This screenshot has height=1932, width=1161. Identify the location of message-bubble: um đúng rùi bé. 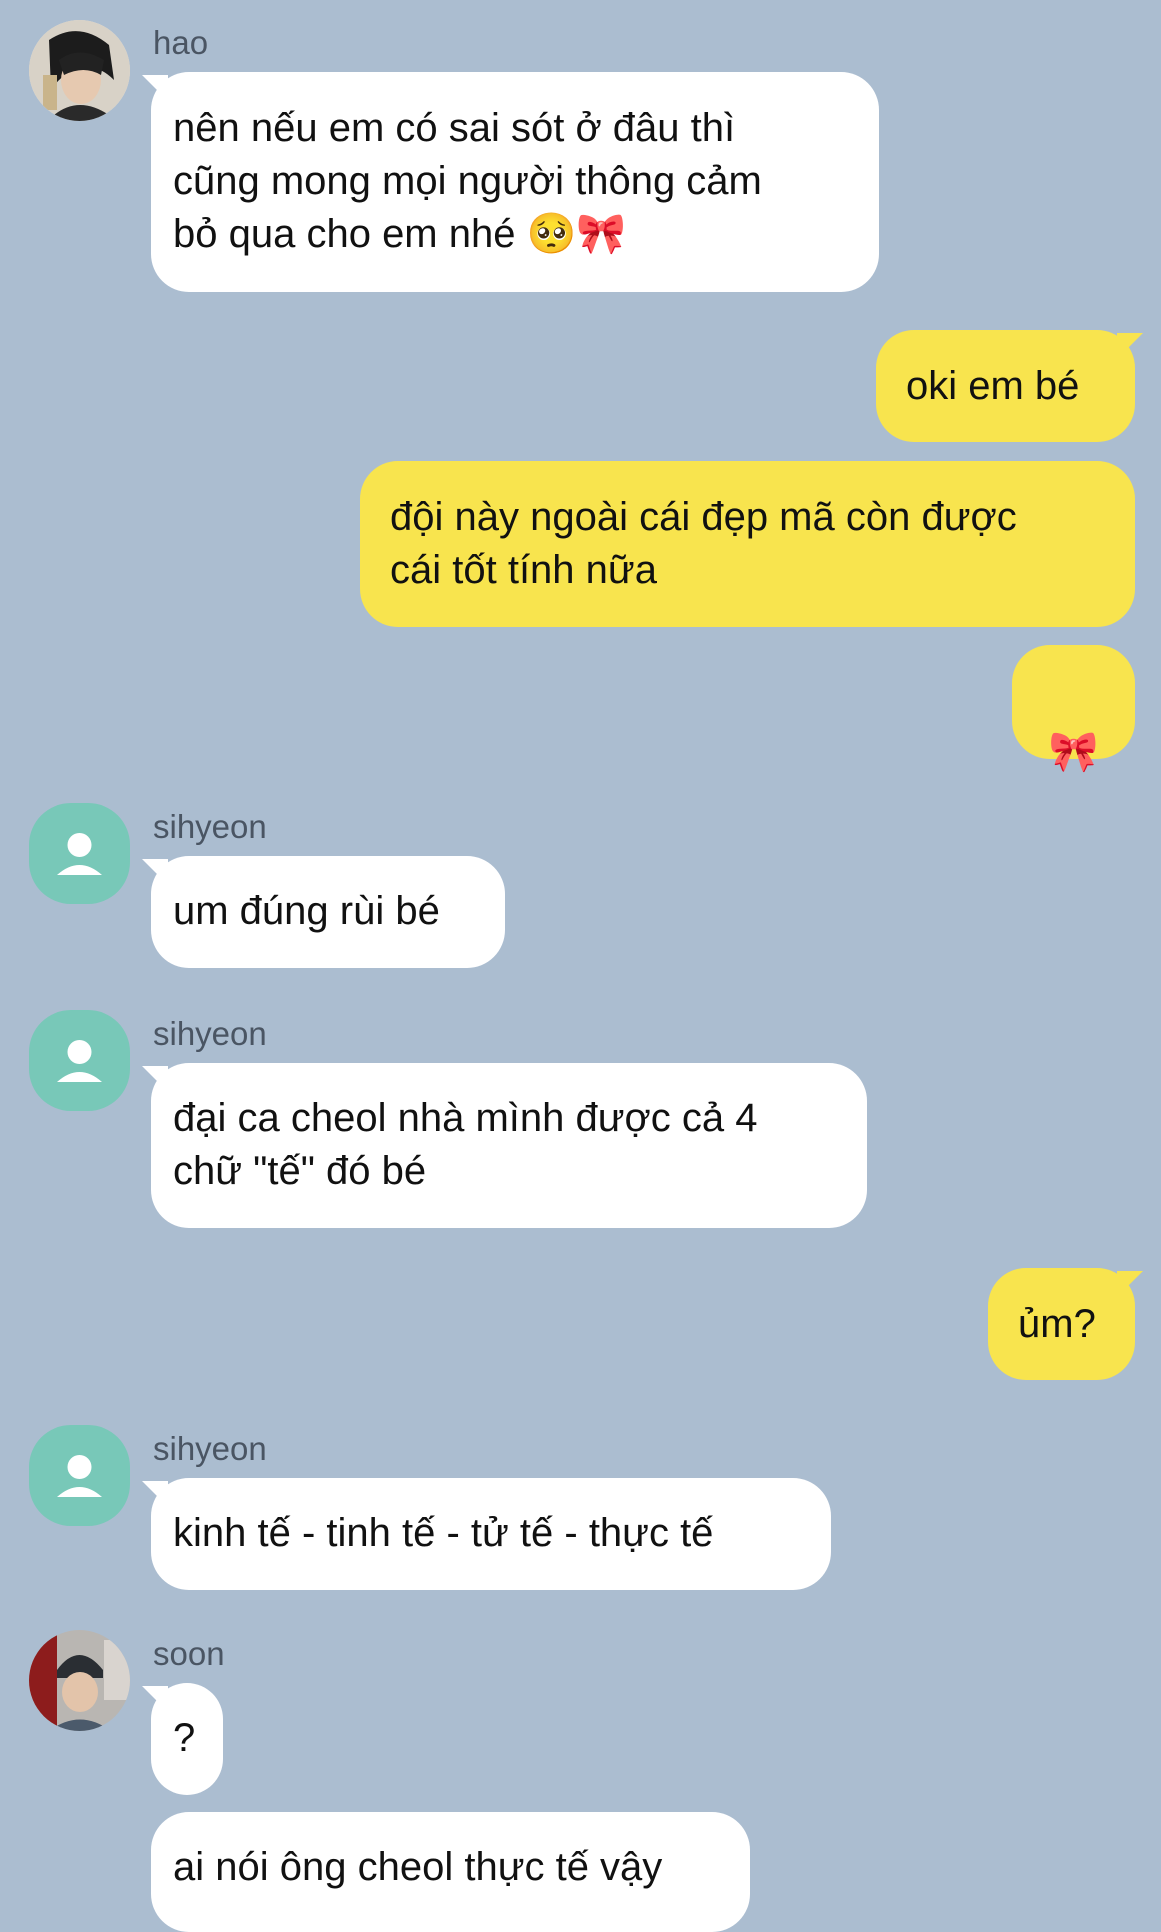
(328, 912).